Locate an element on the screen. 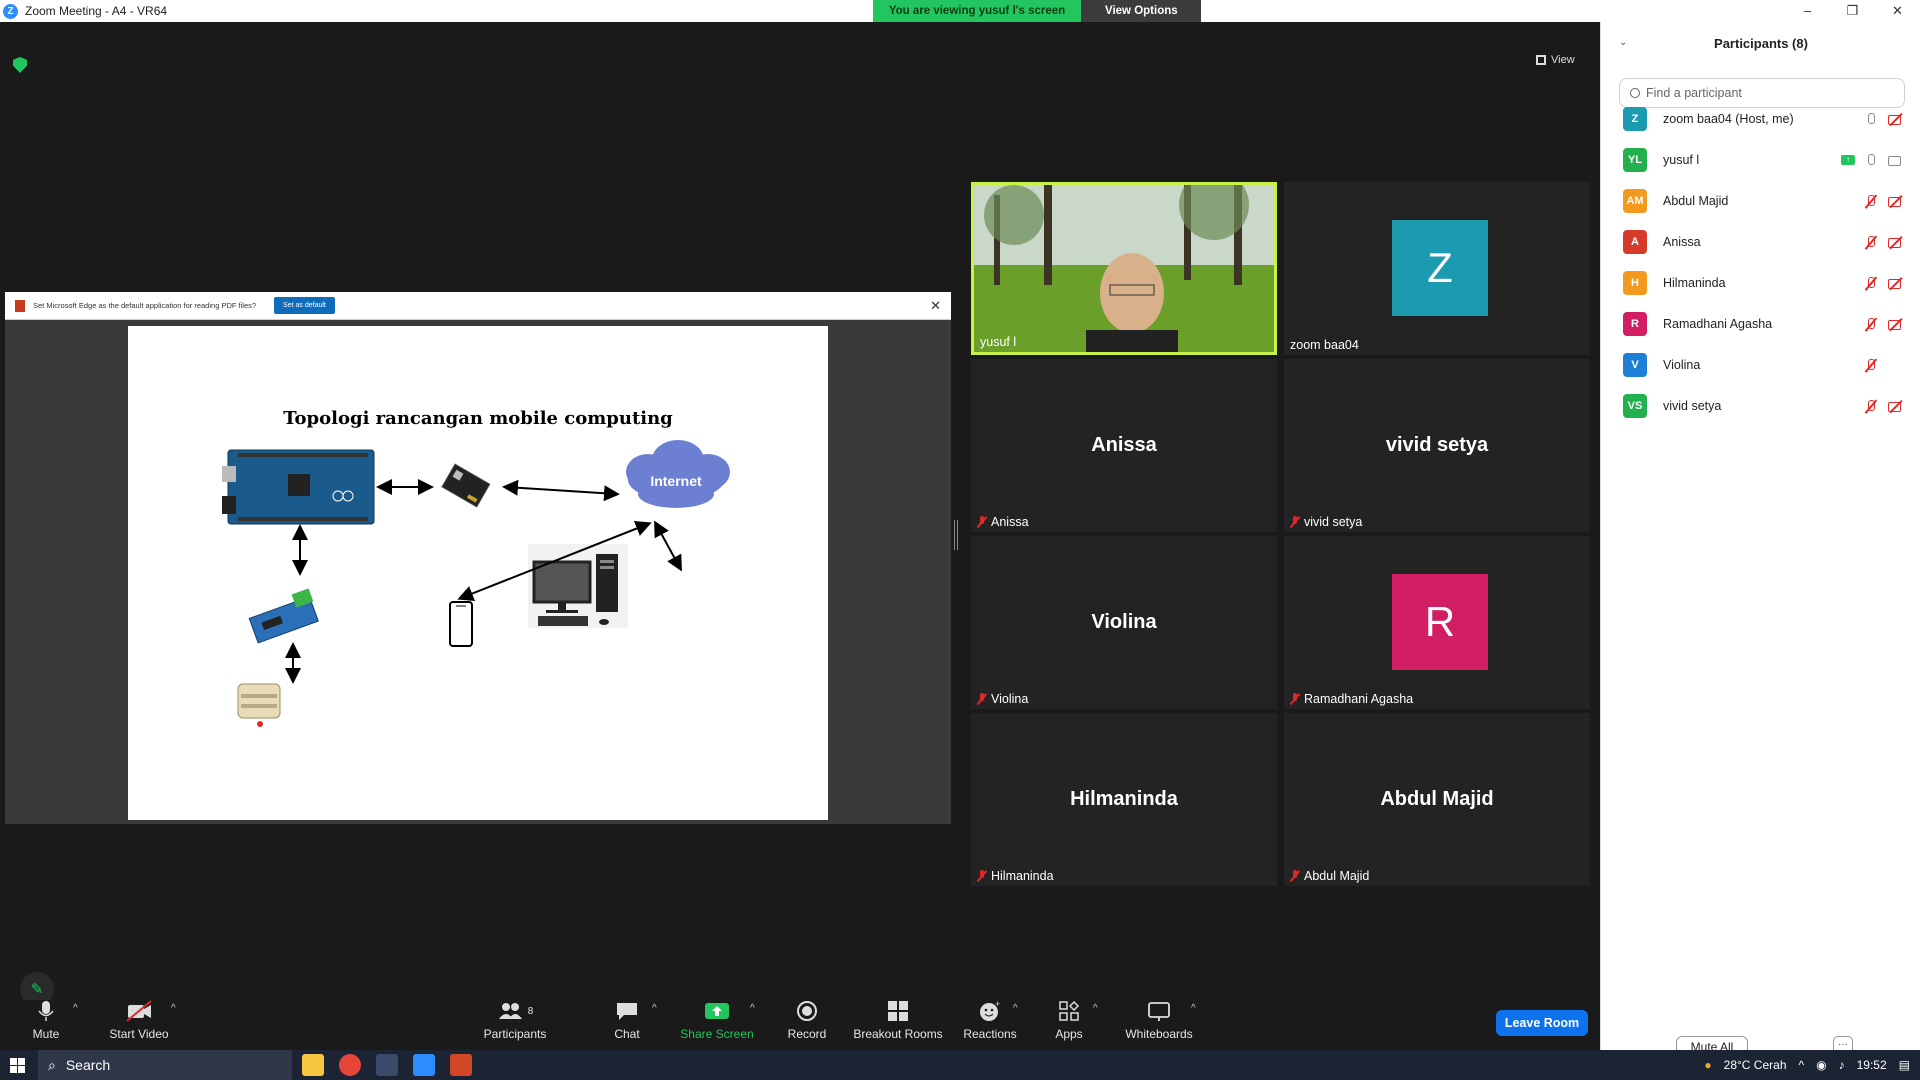 Image resolution: width=1920 pixels, height=1080 pixels. participant-status-icons: ↑ is located at coordinates (1873, 160).